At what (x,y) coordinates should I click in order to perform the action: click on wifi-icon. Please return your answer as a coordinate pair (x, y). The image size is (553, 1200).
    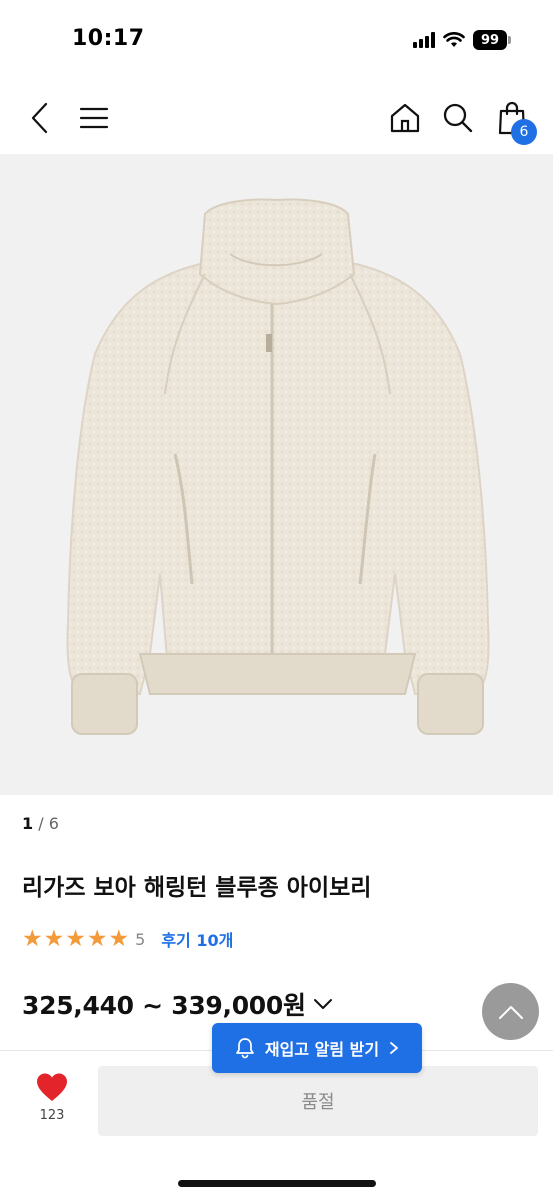
    Looking at the image, I should click on (454, 39).